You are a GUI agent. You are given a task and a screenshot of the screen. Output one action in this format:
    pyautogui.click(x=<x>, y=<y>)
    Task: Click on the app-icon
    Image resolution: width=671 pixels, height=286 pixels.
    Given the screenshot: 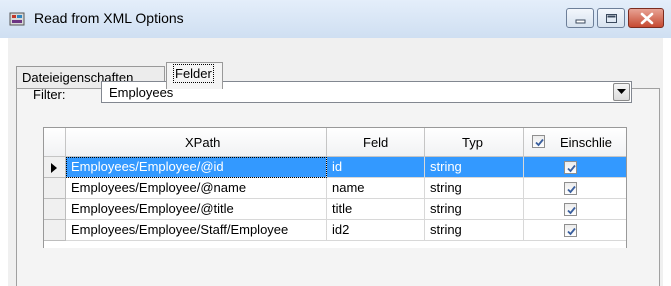 What is the action you would take?
    pyautogui.click(x=17, y=19)
    